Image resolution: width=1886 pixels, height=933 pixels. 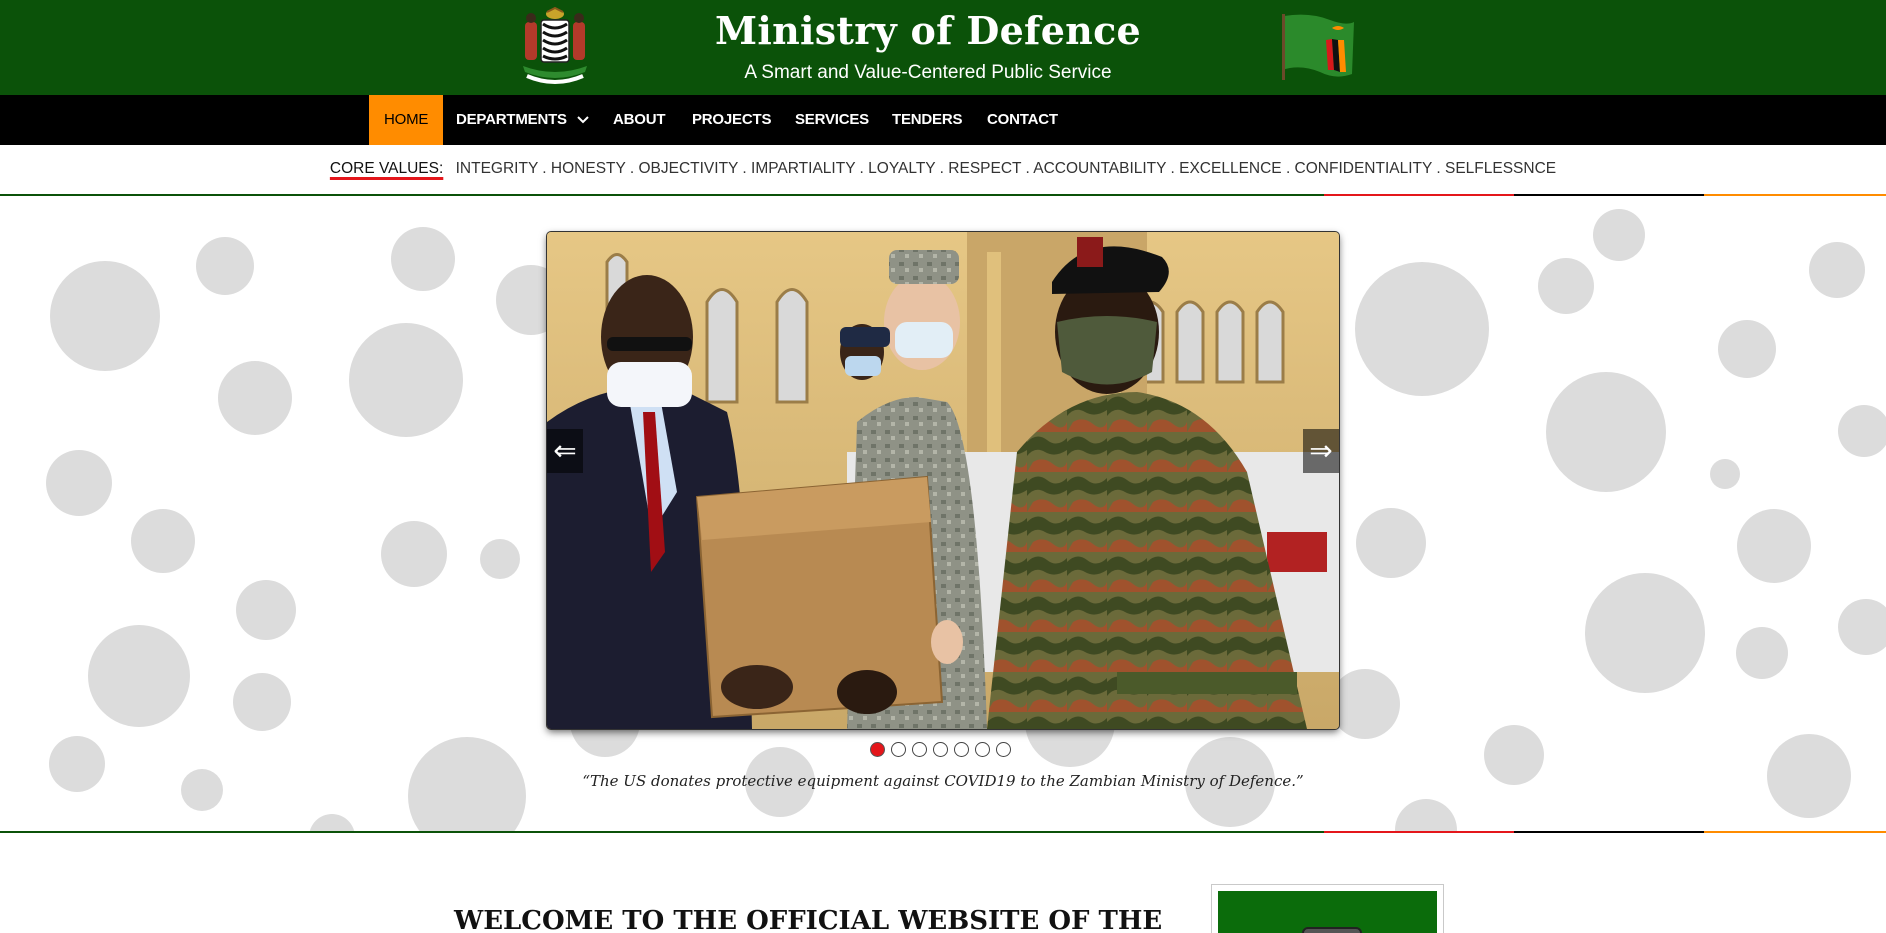 What do you see at coordinates (639, 120) in the screenshot?
I see `nav-about: ABOUT` at bounding box center [639, 120].